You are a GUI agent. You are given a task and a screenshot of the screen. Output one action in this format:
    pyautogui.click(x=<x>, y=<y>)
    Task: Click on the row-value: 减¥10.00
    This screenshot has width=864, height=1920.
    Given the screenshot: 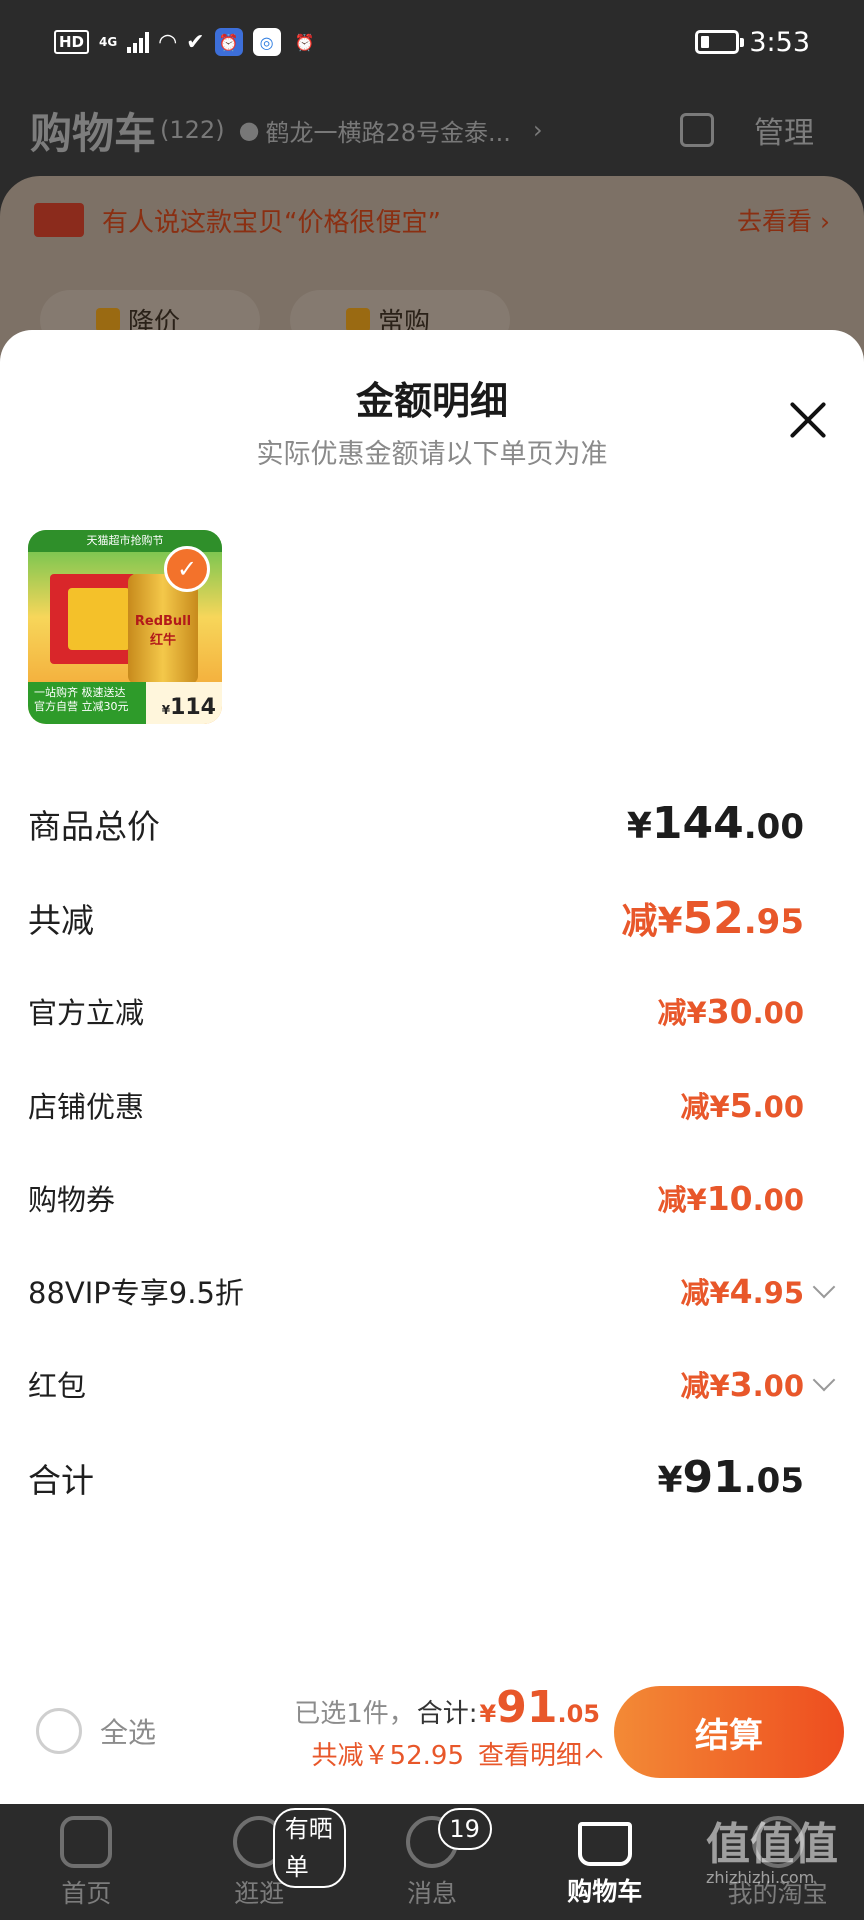 What is the action you would take?
    pyautogui.click(x=731, y=1198)
    